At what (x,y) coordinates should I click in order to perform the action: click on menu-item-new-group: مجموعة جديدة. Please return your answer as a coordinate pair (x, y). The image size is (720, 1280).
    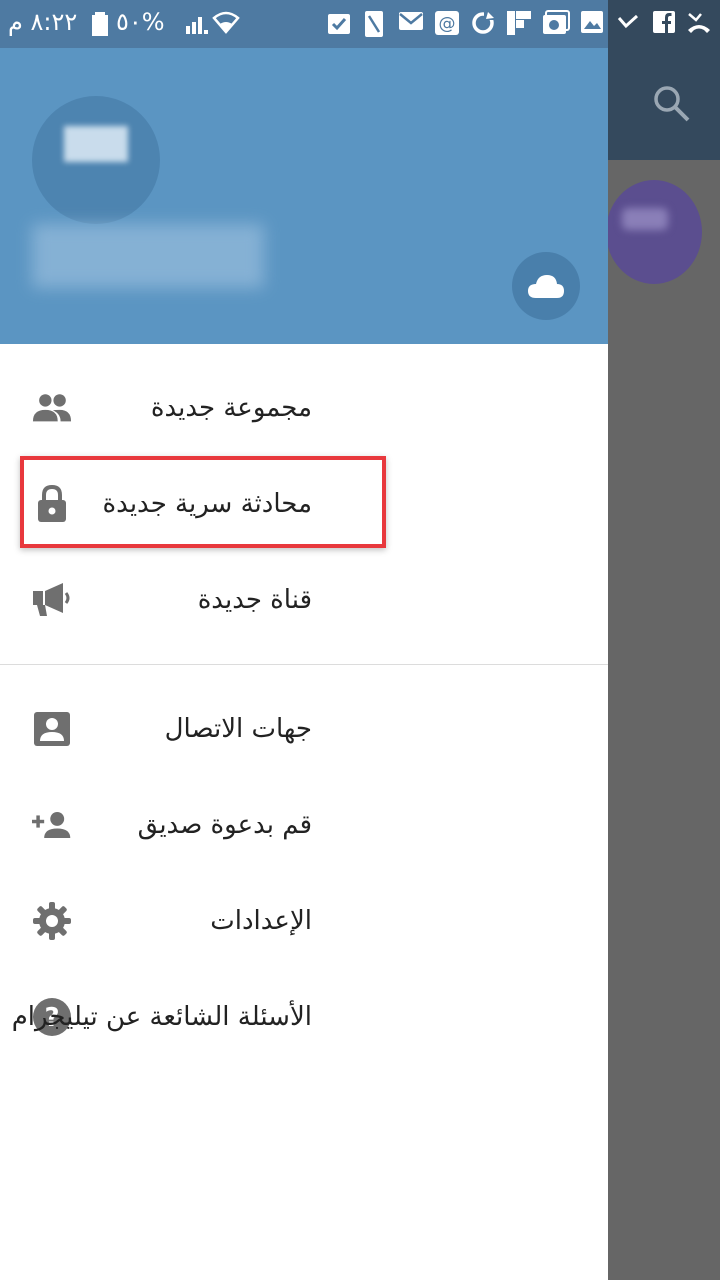
    Looking at the image, I should click on (304, 408).